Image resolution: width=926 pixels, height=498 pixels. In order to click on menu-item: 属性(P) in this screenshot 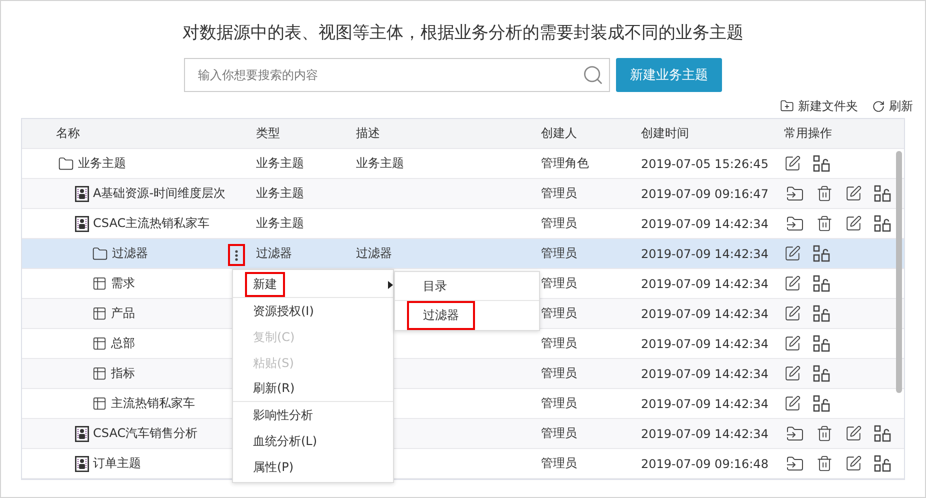, I will do `click(273, 467)`.